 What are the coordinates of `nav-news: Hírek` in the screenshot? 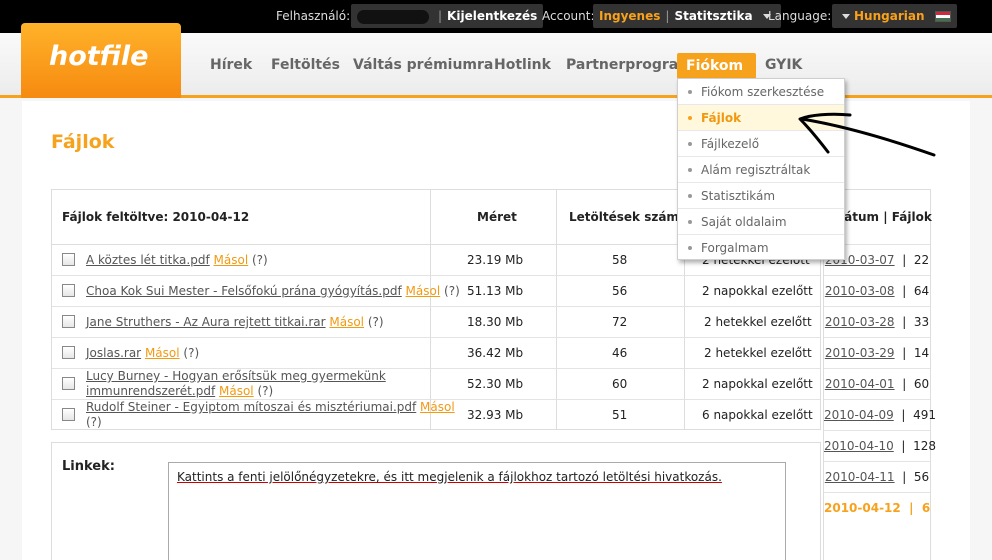 It's located at (231, 65).